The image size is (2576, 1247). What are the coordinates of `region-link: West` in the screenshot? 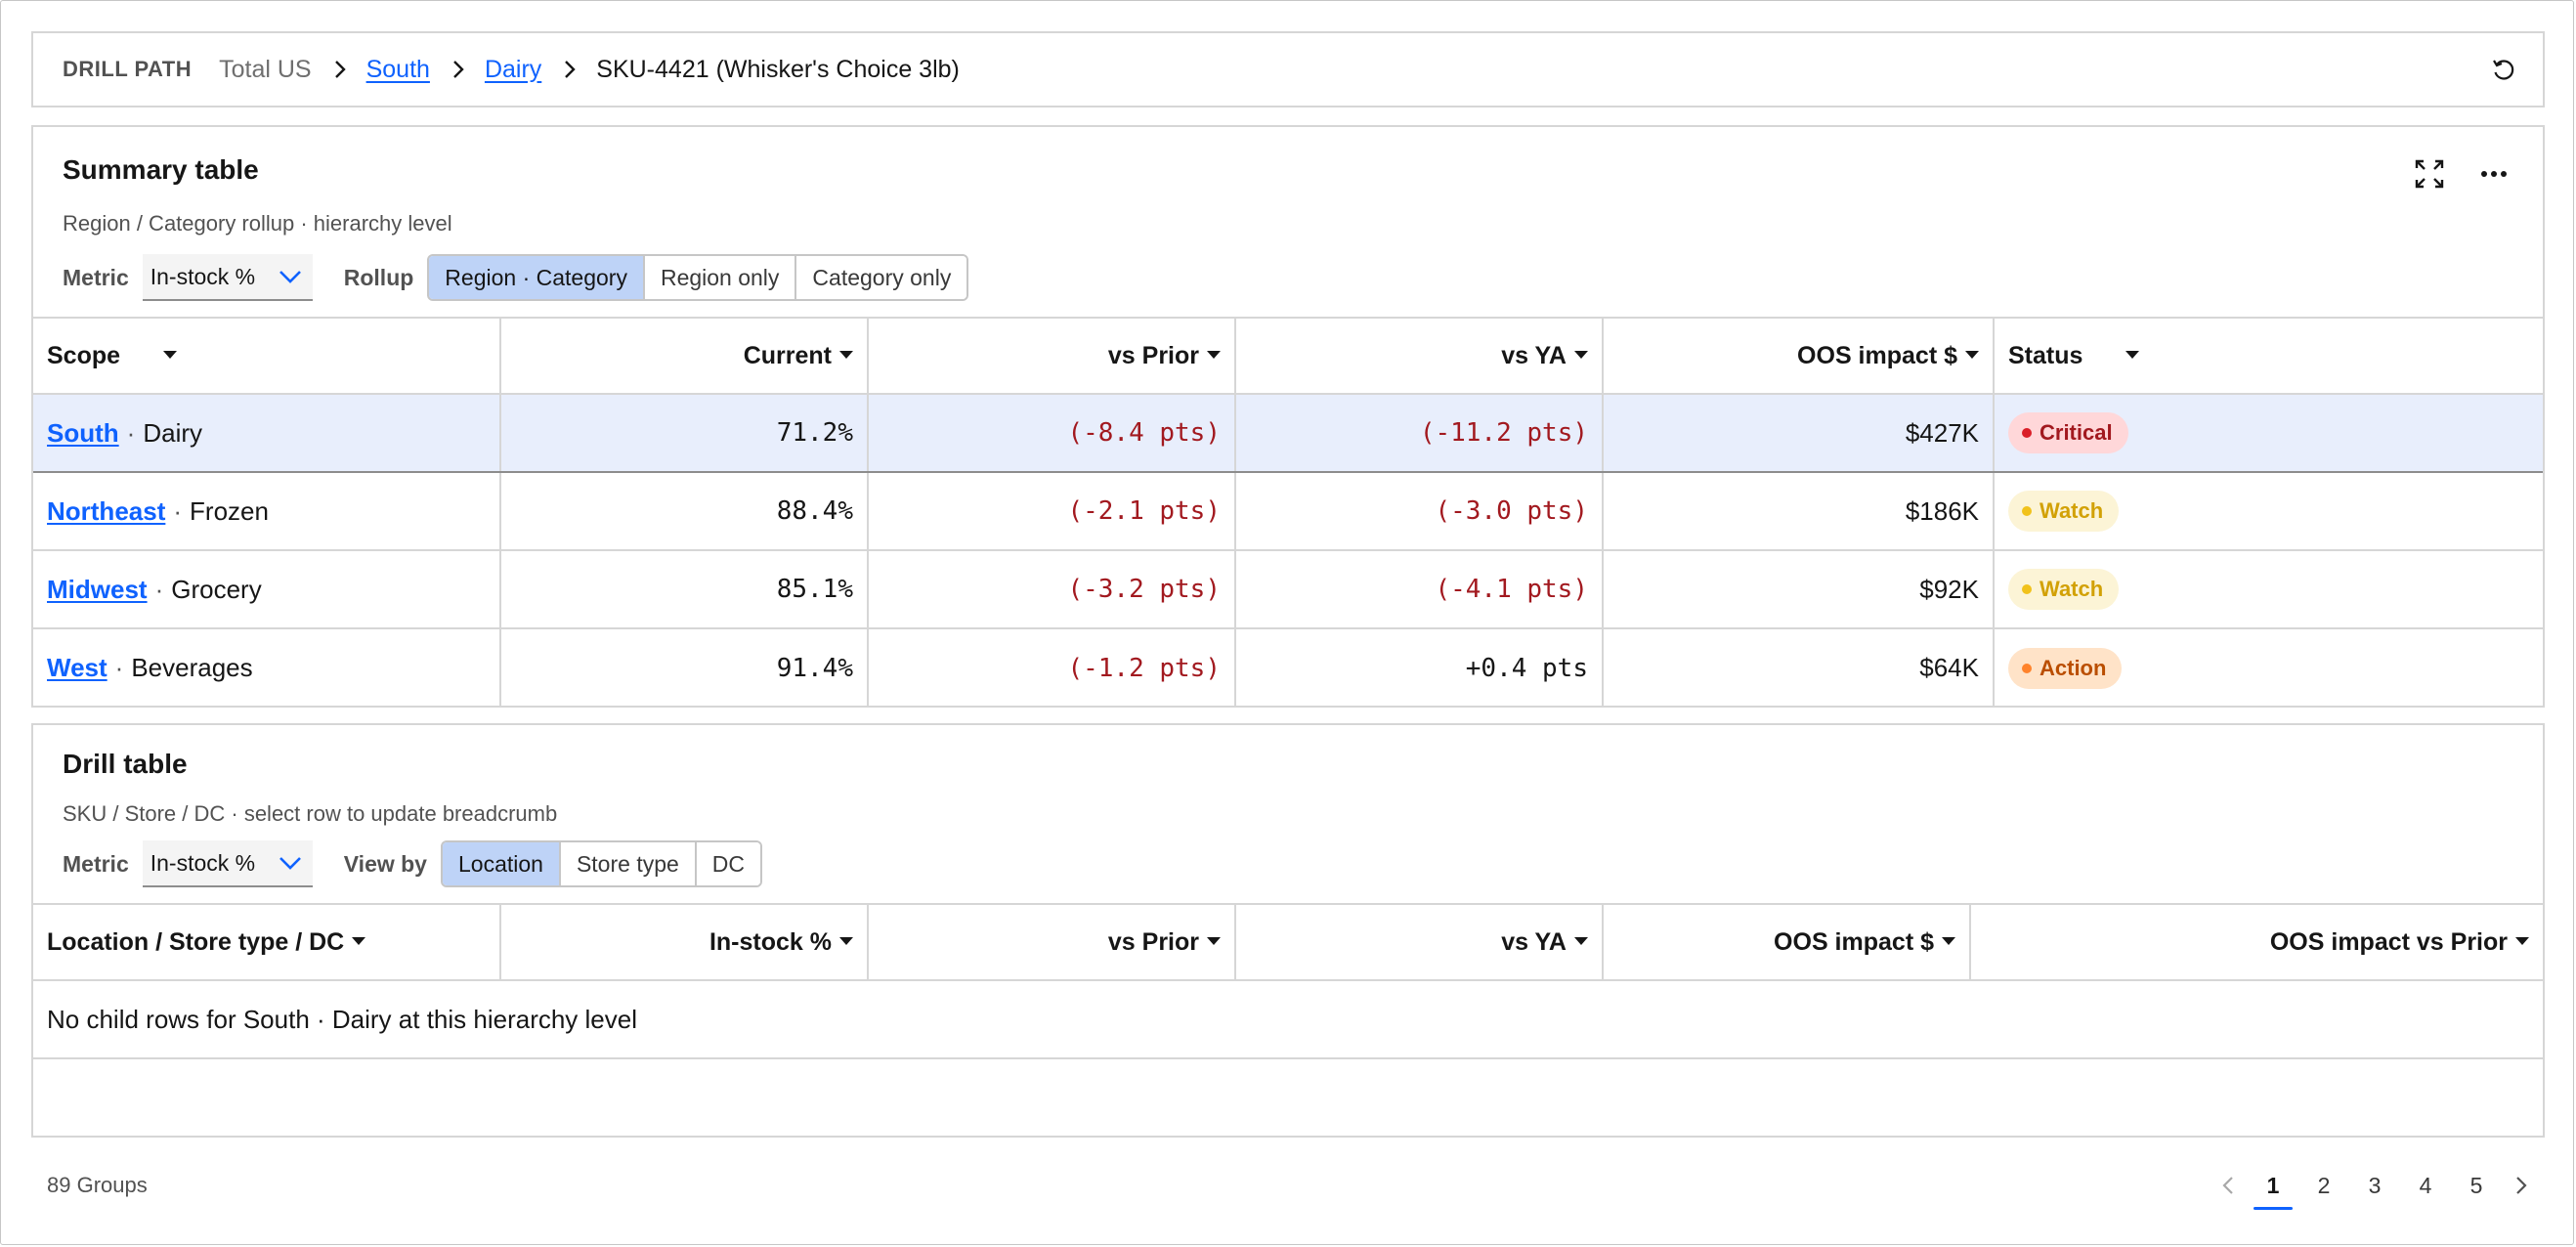 It's located at (77, 667).